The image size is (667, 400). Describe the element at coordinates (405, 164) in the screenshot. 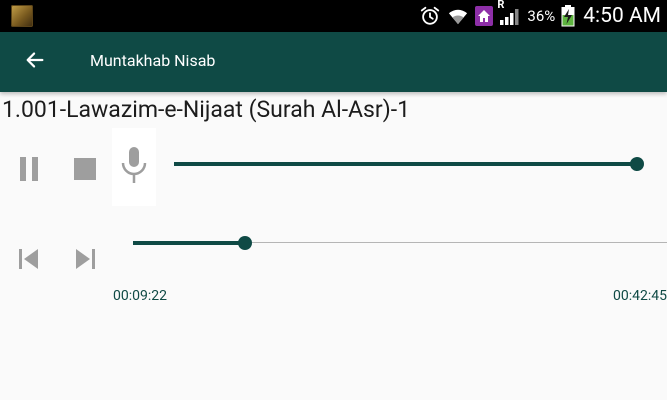

I see `volume-fill` at that location.